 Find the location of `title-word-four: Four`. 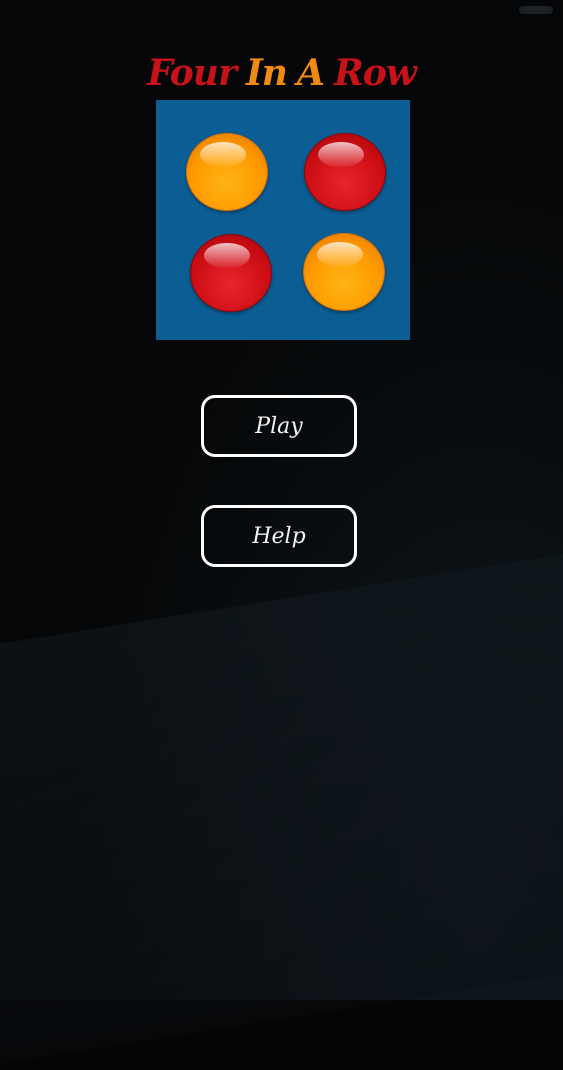

title-word-four: Four is located at coordinates (192, 73).